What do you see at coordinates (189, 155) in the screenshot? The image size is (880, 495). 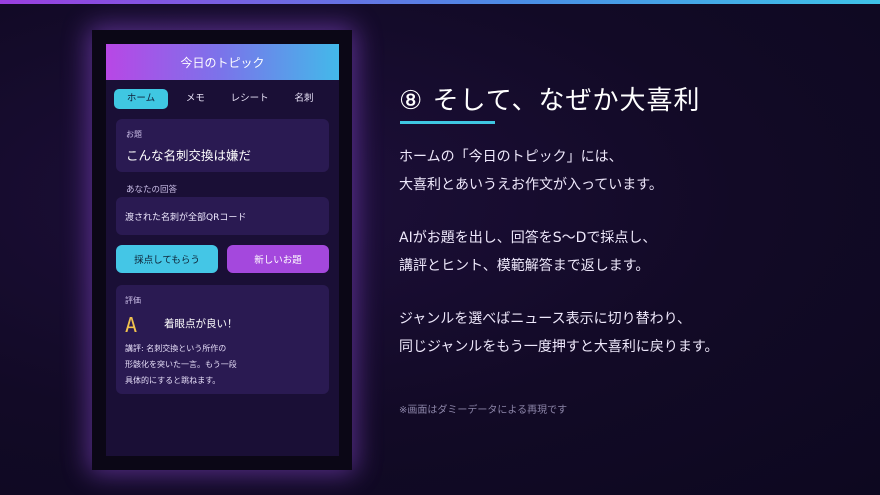 I see `topic-text: こんな名刺交換は嫌だ` at bounding box center [189, 155].